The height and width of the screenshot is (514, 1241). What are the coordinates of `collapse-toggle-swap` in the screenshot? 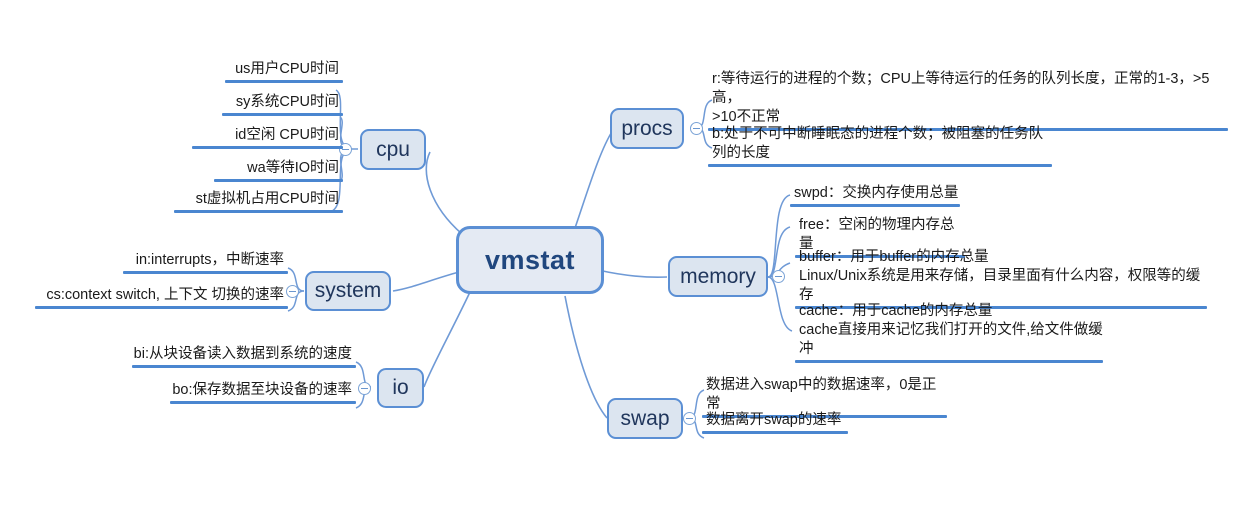 It's located at (689, 418).